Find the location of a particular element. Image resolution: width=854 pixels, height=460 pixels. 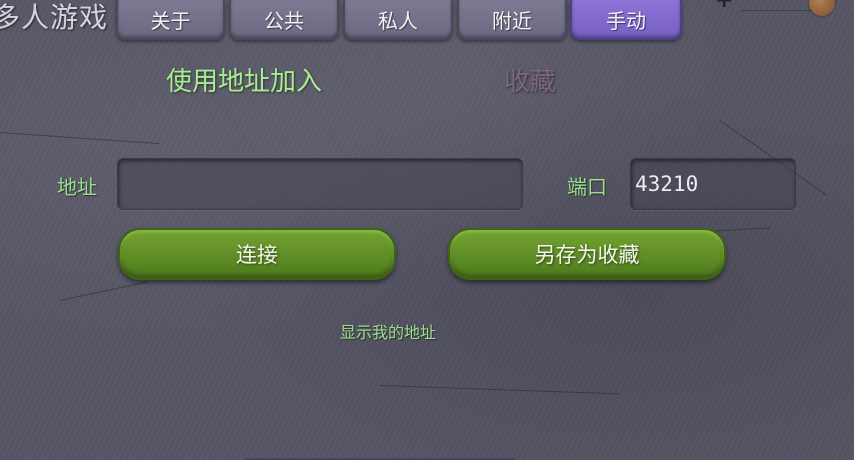

address-label: 地址 is located at coordinates (77, 187).